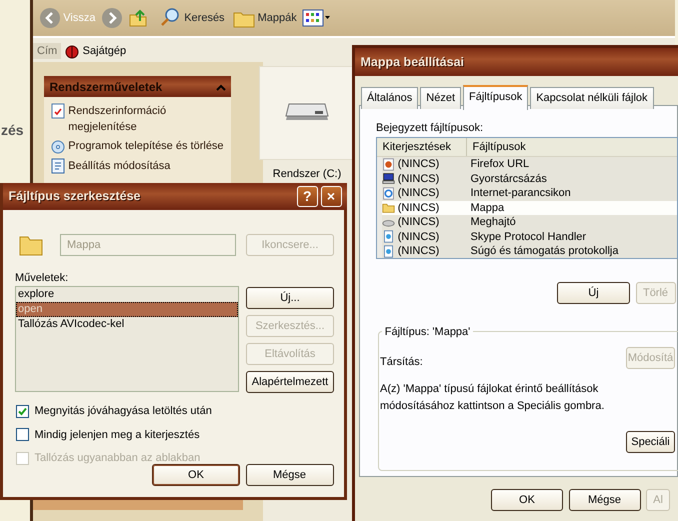 The width and height of the screenshot is (678, 521). What do you see at coordinates (119, 166) in the screenshot?
I see `task-link: Beállítás módosítása` at bounding box center [119, 166].